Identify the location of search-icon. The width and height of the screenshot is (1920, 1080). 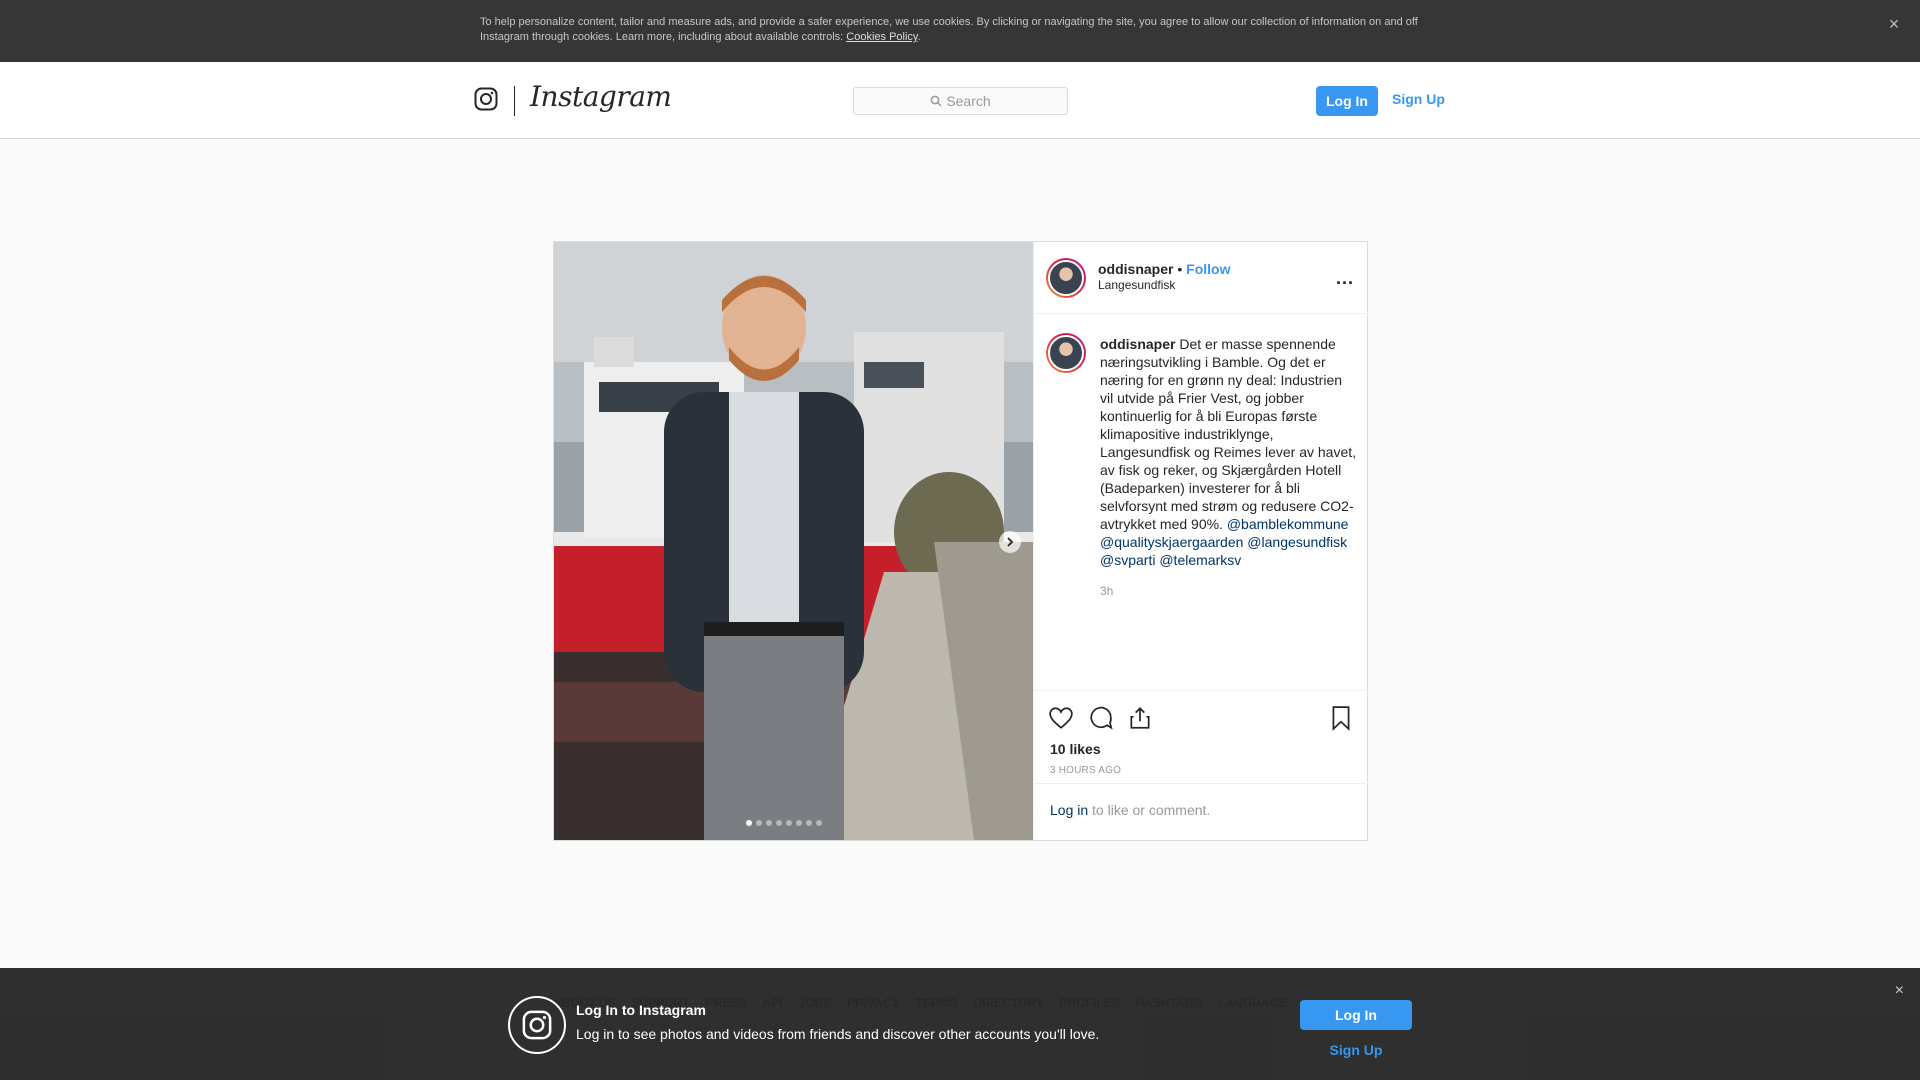
(936, 101).